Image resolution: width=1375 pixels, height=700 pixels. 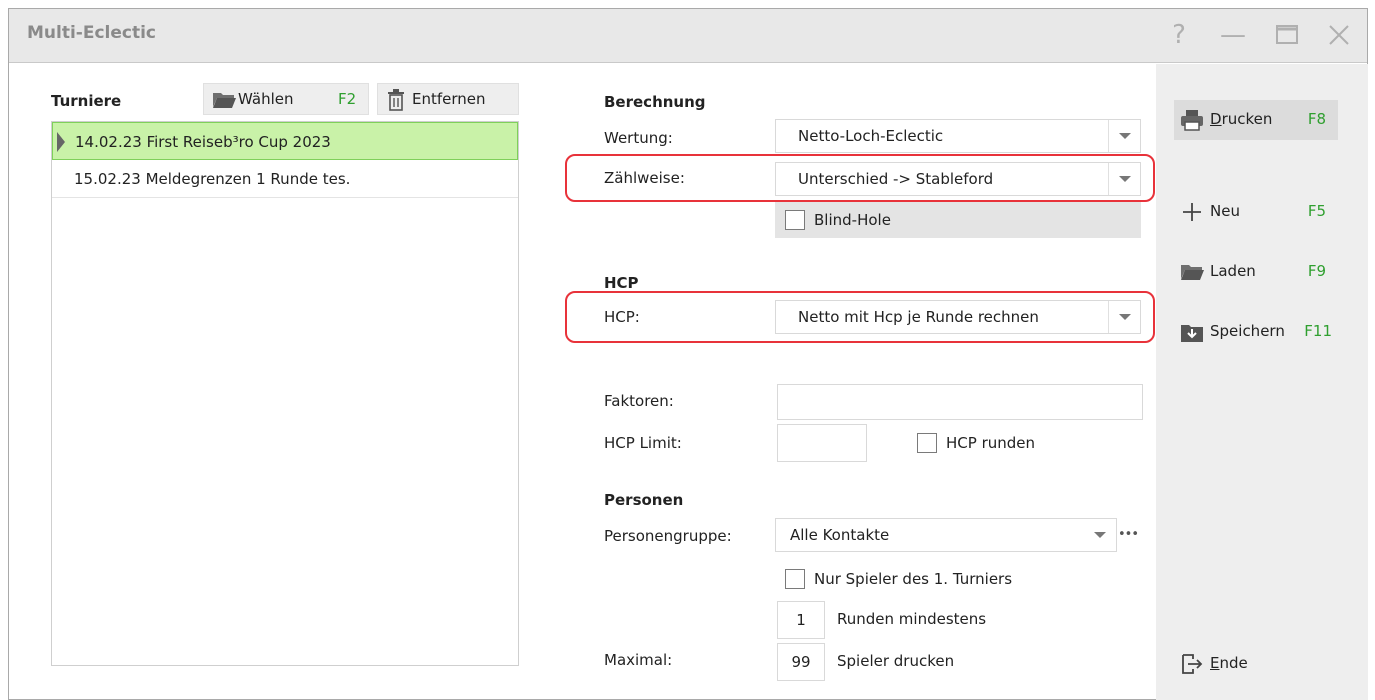 What do you see at coordinates (1192, 212) in the screenshot?
I see `plus-icon` at bounding box center [1192, 212].